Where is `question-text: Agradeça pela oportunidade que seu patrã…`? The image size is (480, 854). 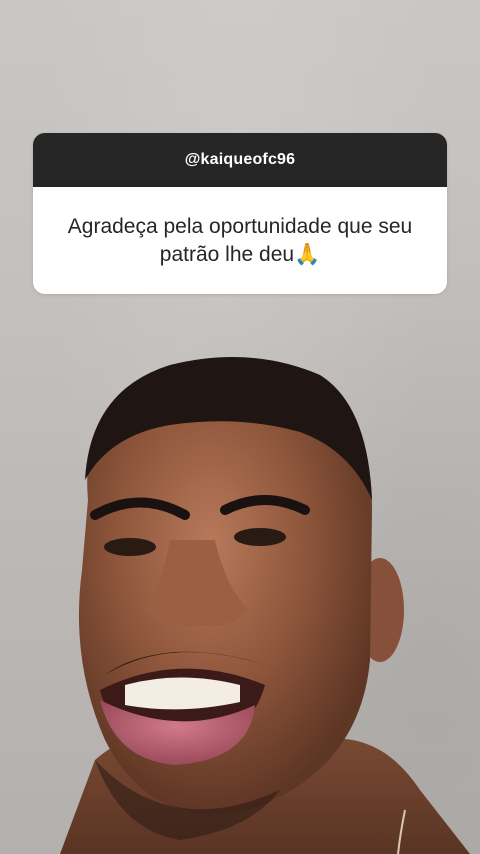 question-text: Agradeça pela oportunidade que seu patrã… is located at coordinates (240, 240).